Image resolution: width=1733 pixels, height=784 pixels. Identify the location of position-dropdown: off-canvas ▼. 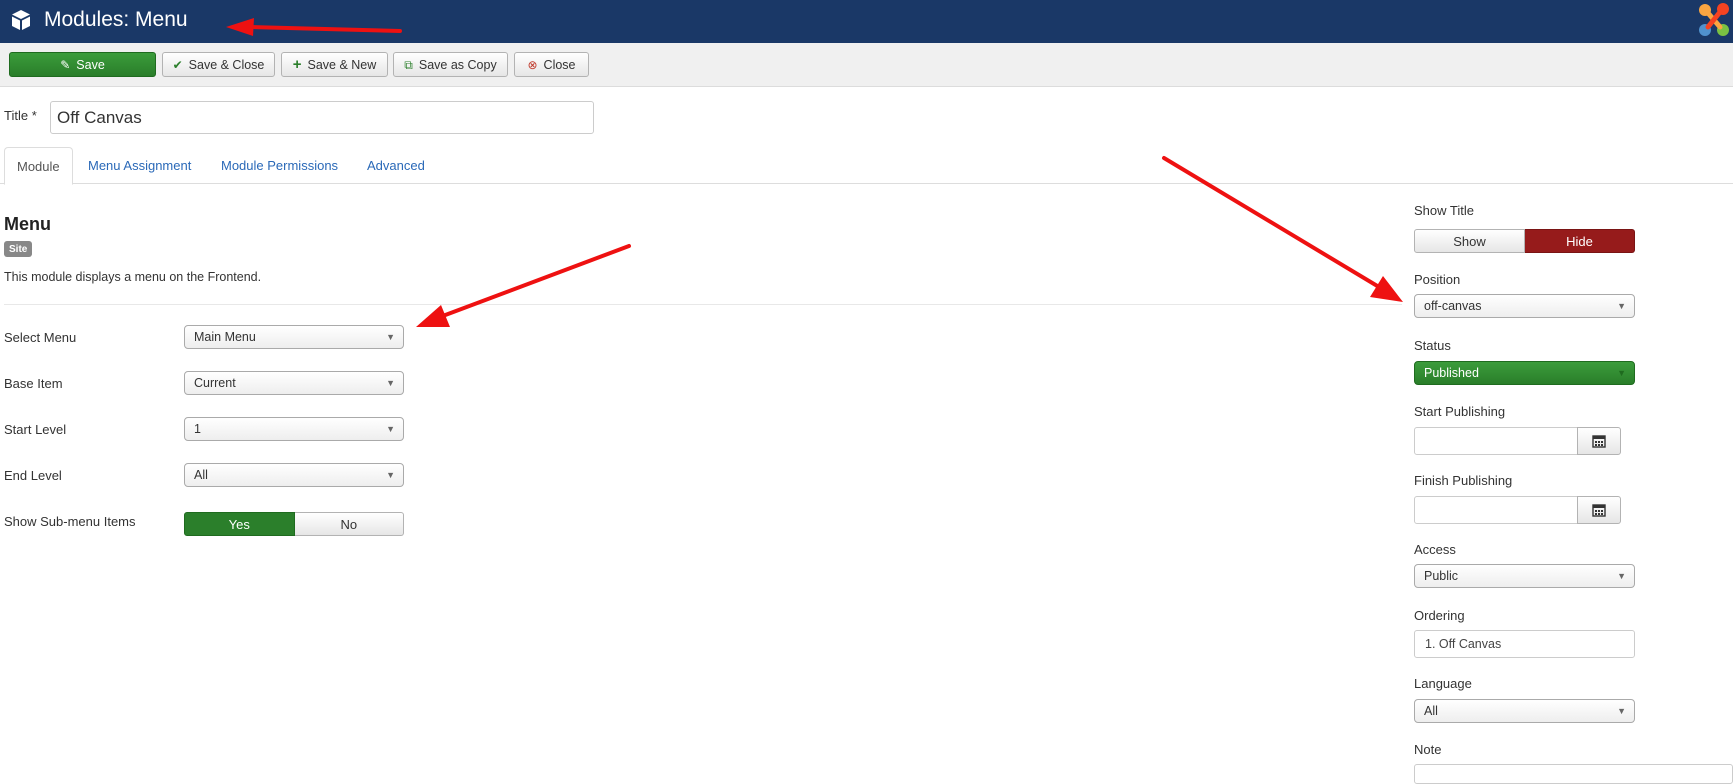
(1524, 306).